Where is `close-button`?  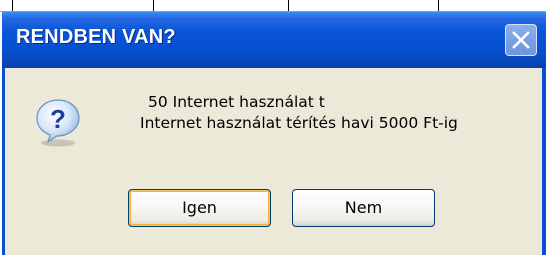
close-button is located at coordinates (521, 40).